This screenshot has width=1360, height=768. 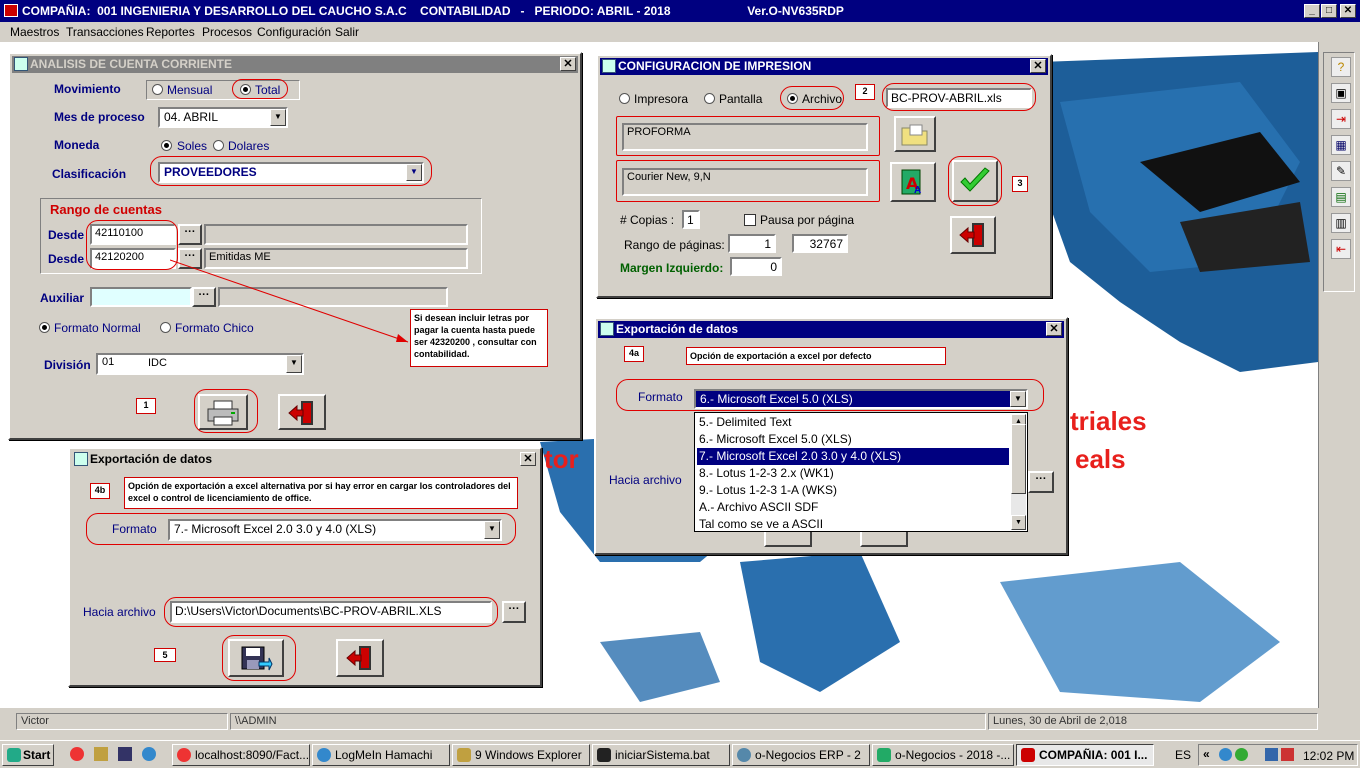 I want to click on rango-hasta-input: 32767, so click(x=820, y=243).